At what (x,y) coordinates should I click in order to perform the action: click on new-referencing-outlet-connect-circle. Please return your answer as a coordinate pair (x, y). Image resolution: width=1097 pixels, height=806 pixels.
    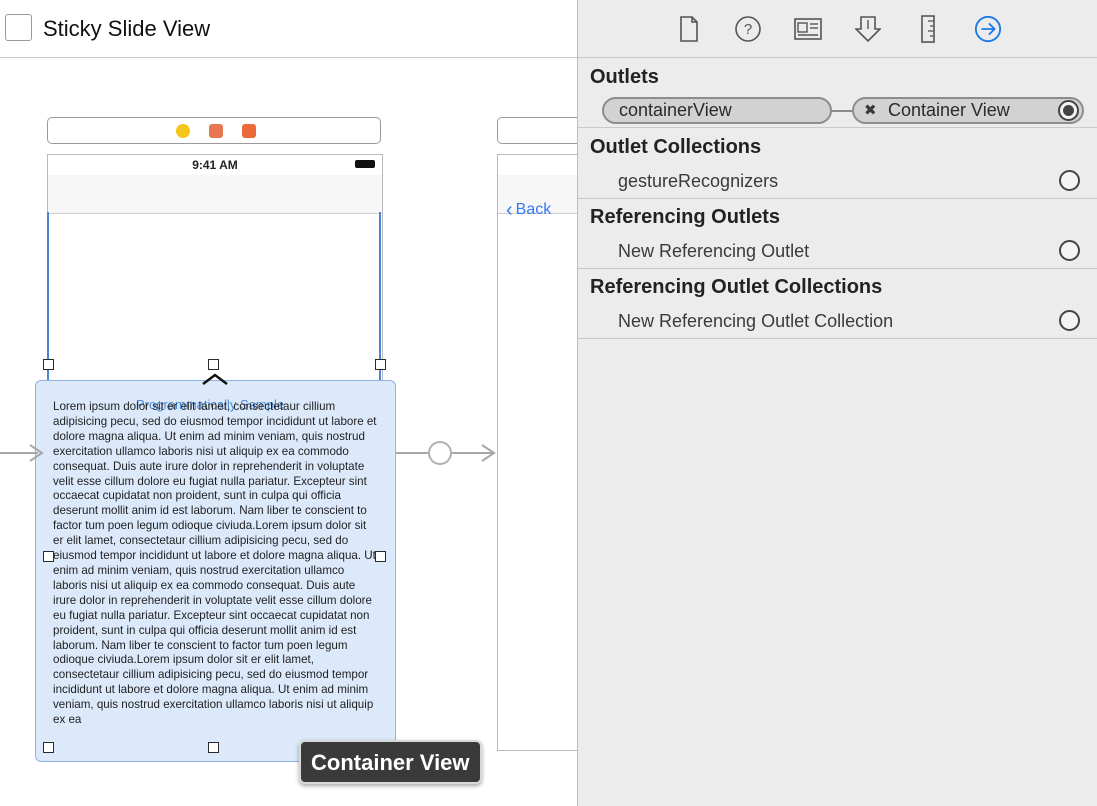
    Looking at the image, I should click on (1069, 250).